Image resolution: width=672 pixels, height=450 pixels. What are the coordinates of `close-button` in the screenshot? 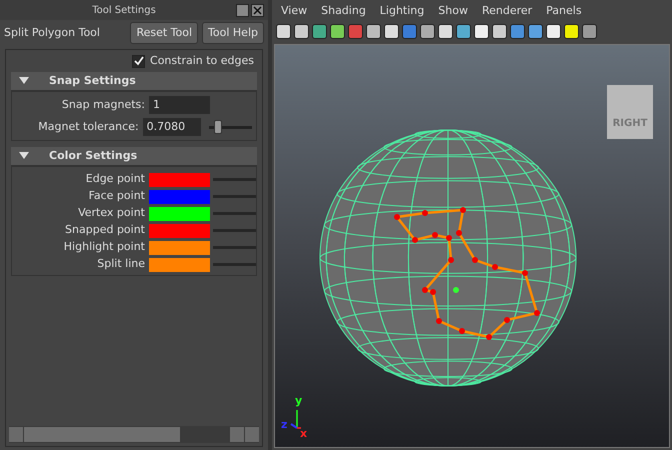 It's located at (257, 10).